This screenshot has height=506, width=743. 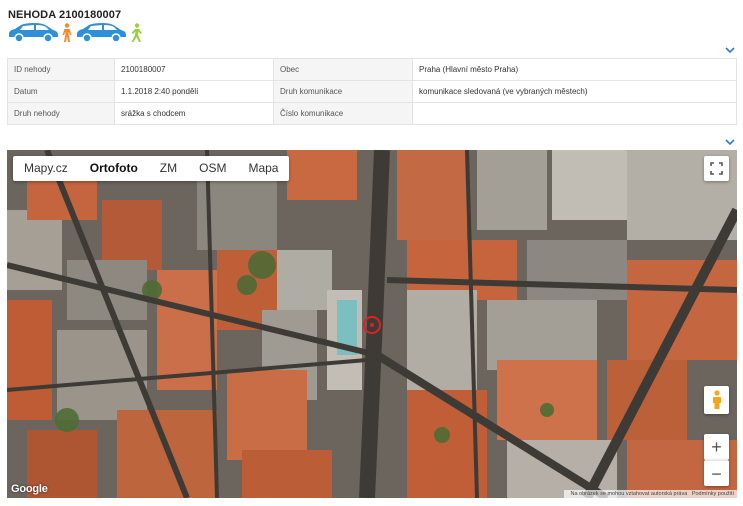 I want to click on fullscreen-icon, so click(x=716, y=168).